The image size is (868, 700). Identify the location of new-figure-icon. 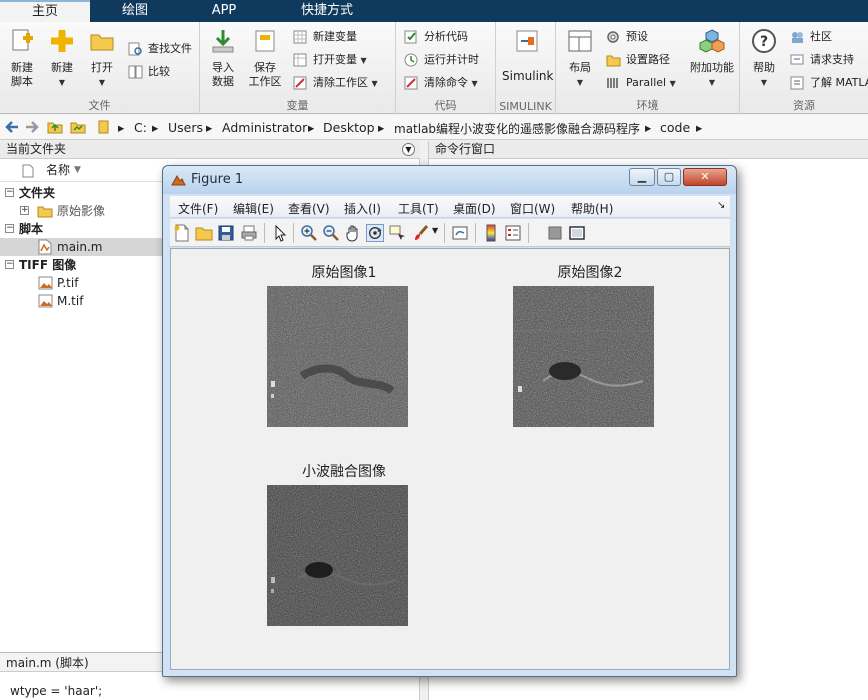
(182, 233).